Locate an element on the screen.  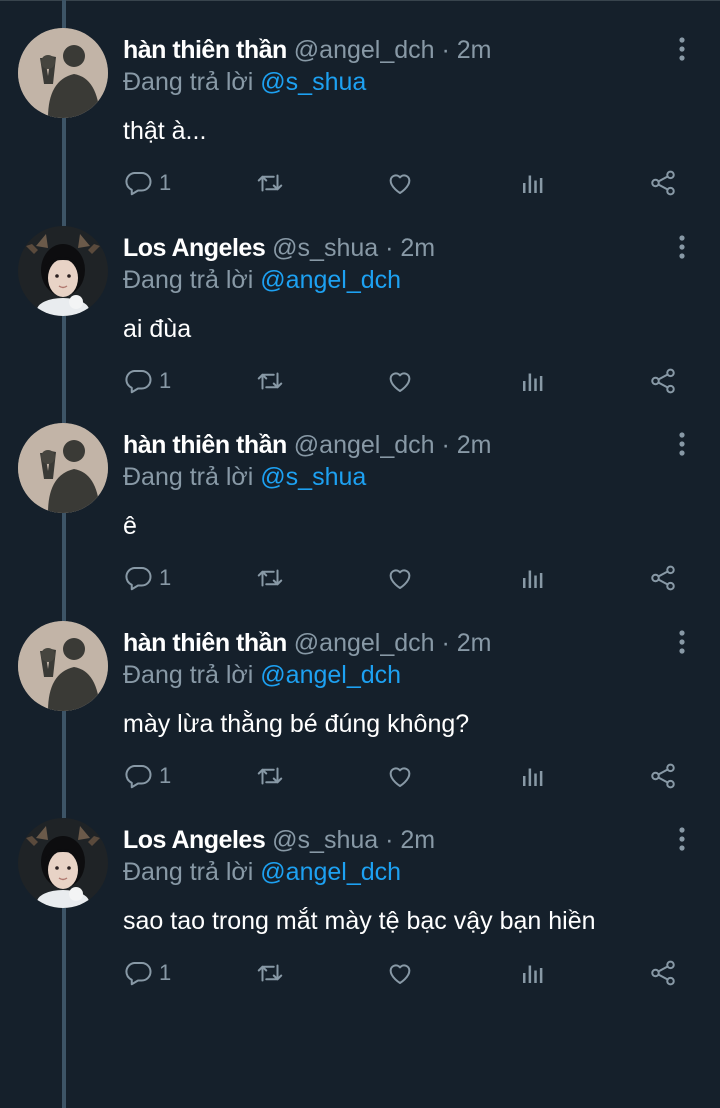
tweet-text: ê is located at coordinates (130, 526).